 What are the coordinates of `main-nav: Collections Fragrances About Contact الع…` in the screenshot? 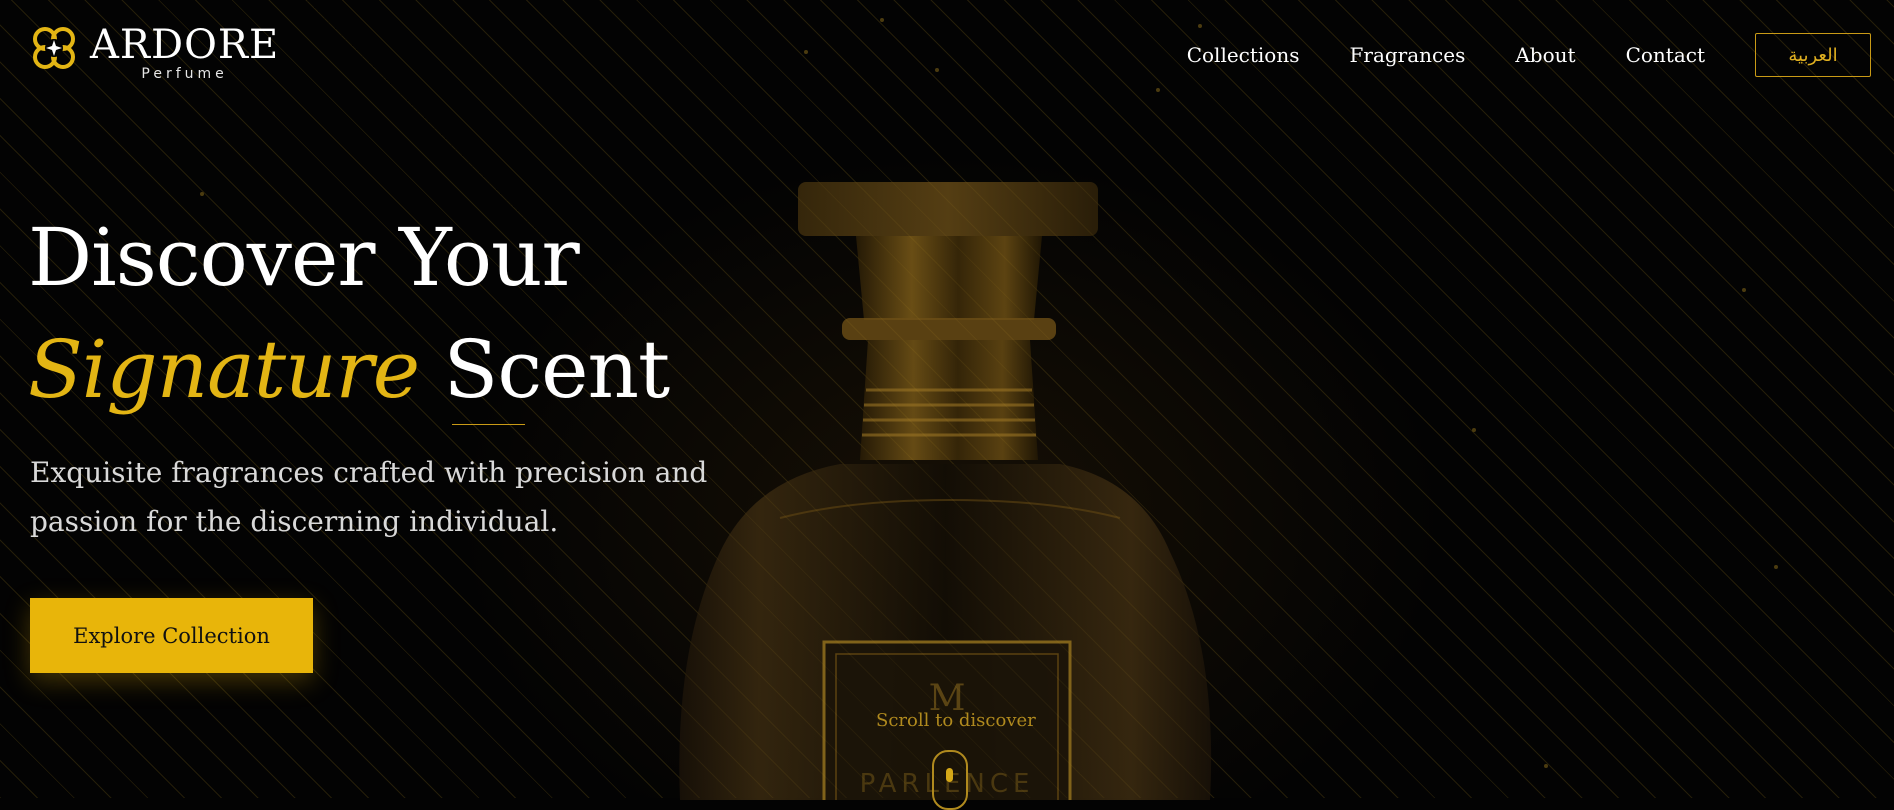 It's located at (1540, 55).